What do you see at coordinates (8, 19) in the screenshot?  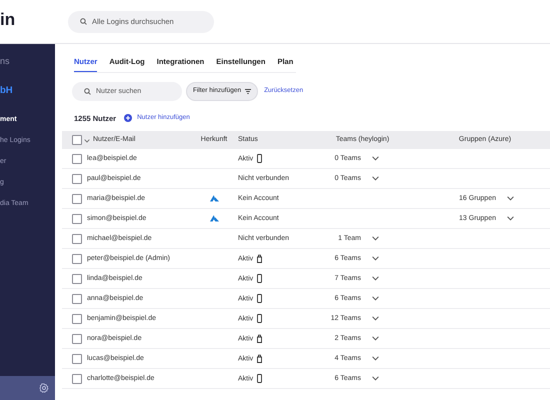 I see `logo-text: in` at bounding box center [8, 19].